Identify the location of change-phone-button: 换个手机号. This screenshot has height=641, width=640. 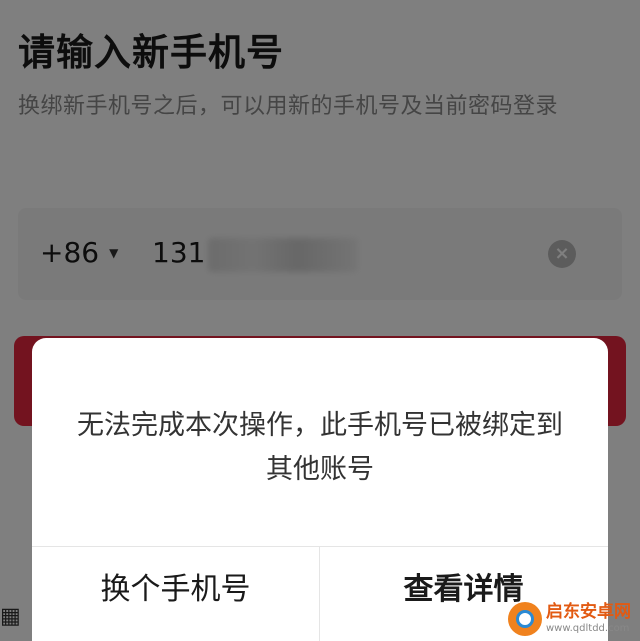
(175, 590).